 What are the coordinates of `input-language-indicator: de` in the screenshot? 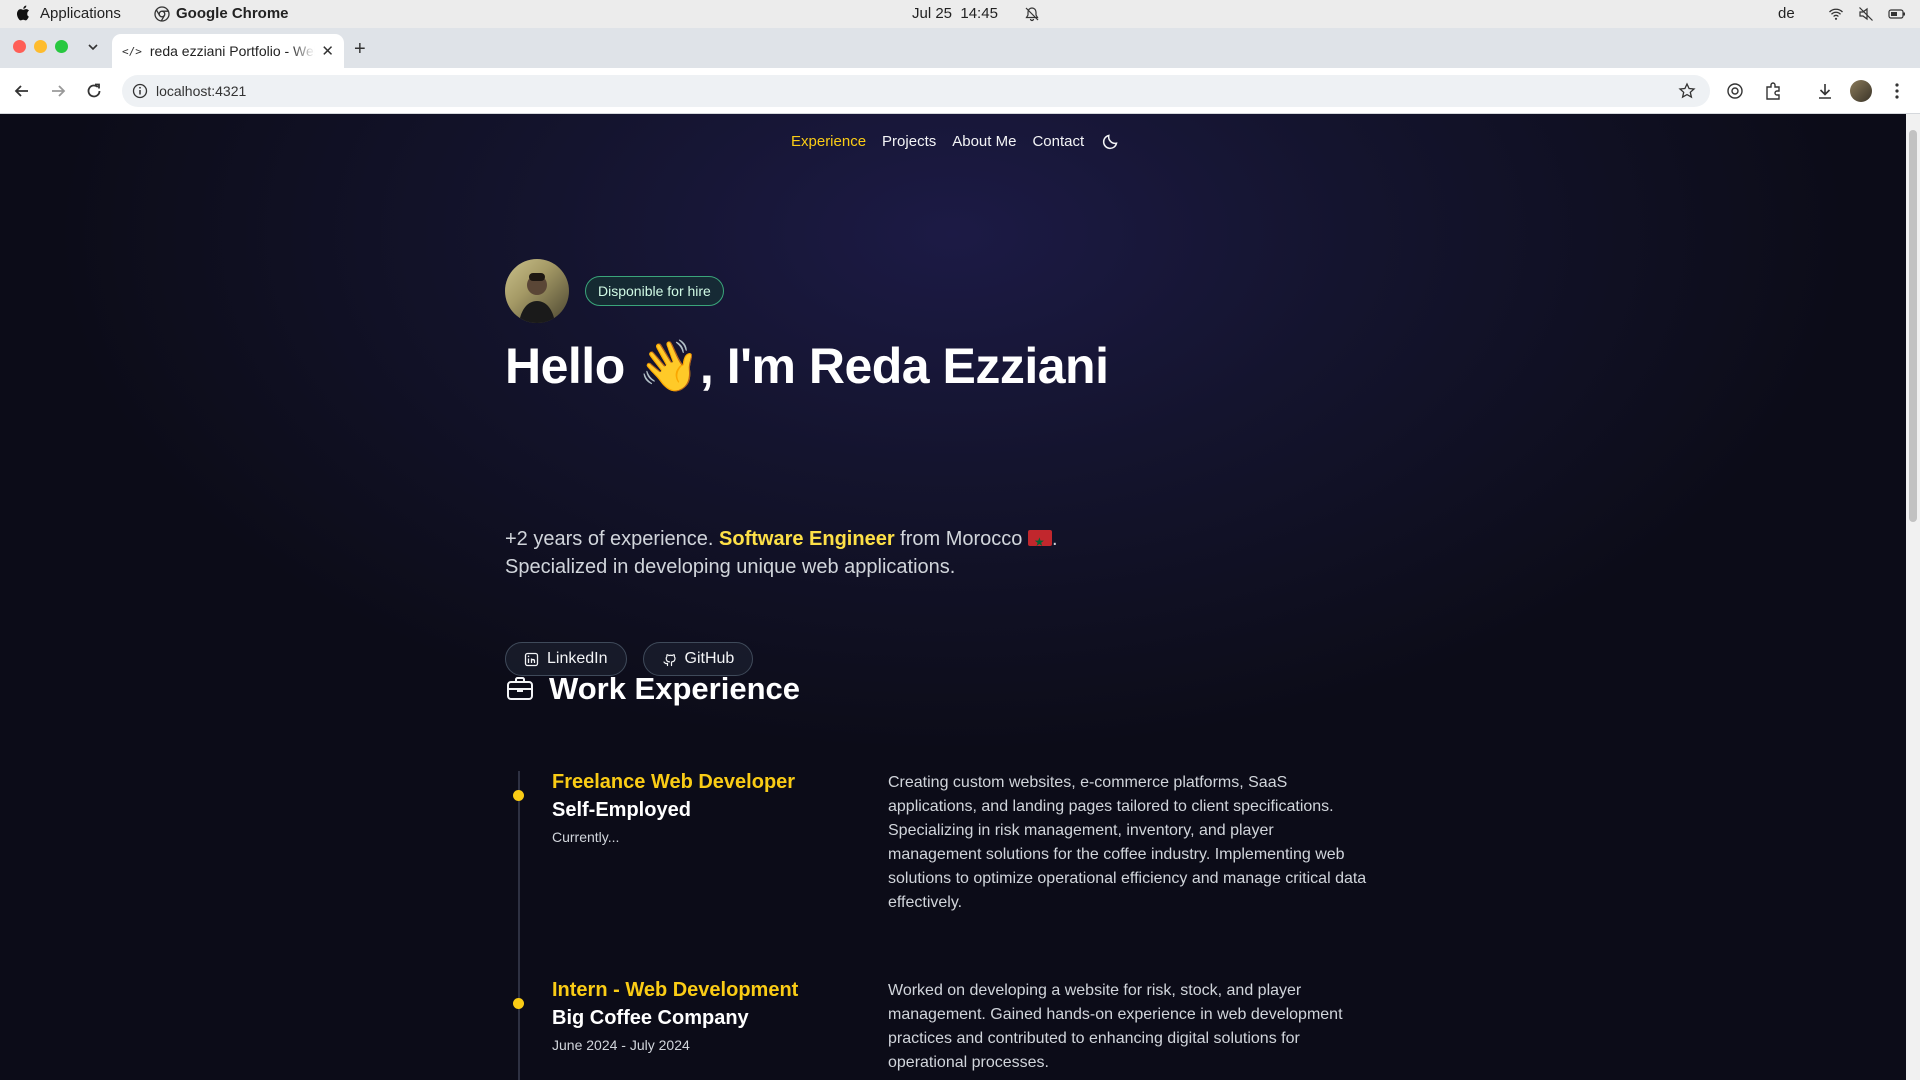 It's located at (1786, 13).